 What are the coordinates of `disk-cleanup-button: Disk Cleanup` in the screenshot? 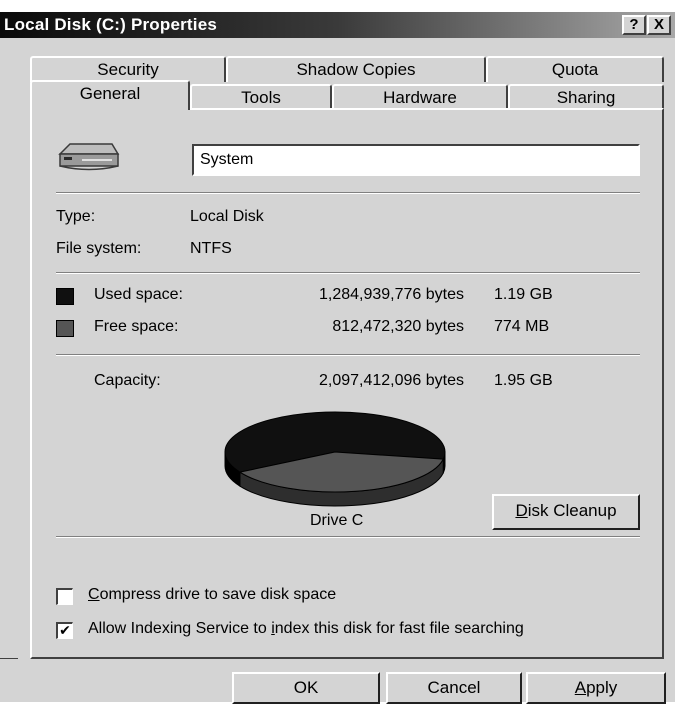 It's located at (566, 512).